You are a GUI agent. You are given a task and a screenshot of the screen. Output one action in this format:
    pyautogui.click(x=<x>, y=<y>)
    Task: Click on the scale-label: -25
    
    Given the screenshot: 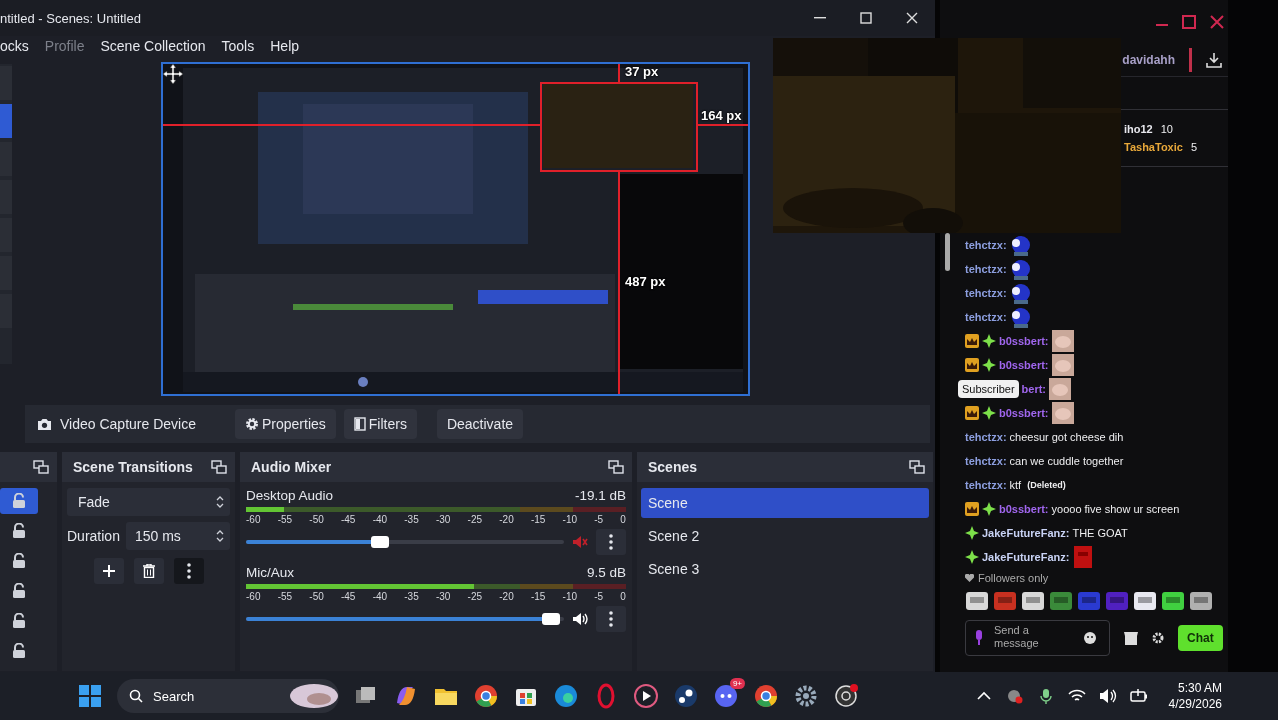 What is the action you would take?
    pyautogui.click(x=475, y=596)
    